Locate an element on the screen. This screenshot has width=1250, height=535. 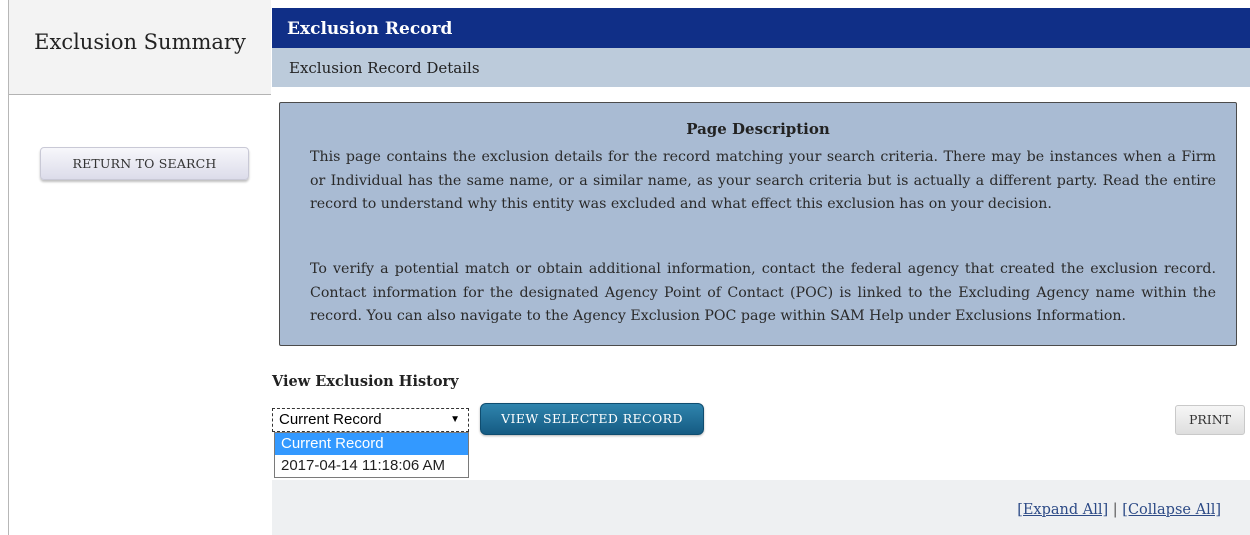
section-title: Exclusion Record Details is located at coordinates (384, 68).